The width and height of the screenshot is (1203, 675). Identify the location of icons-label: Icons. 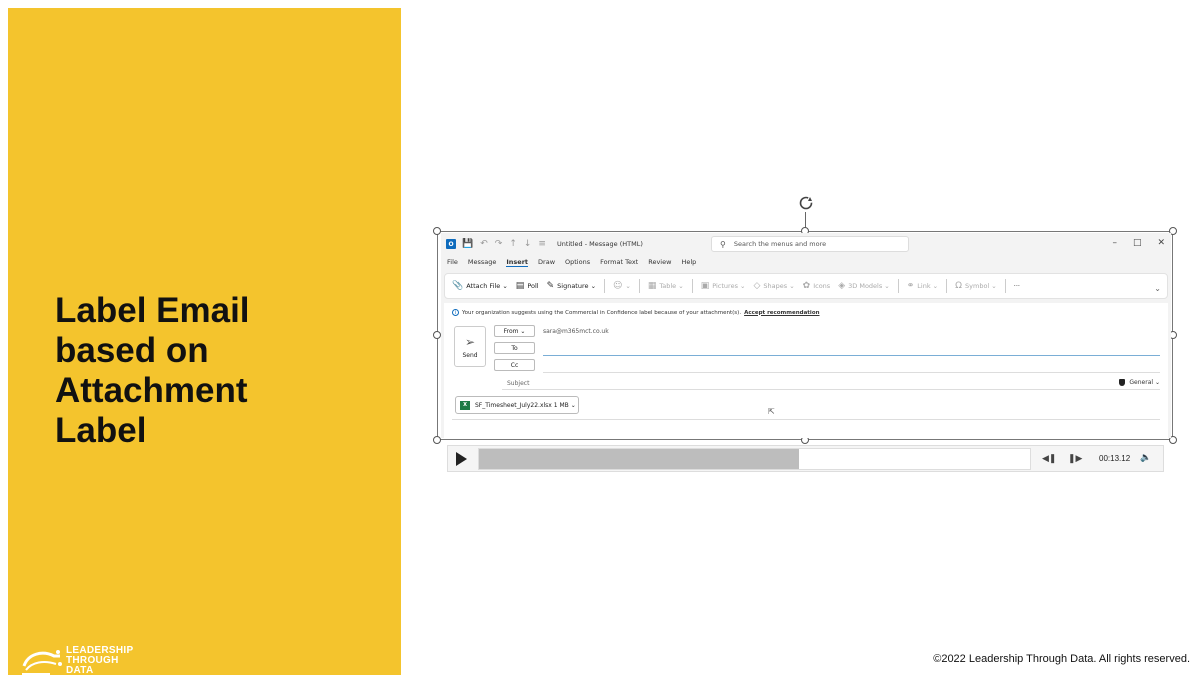
(822, 286).